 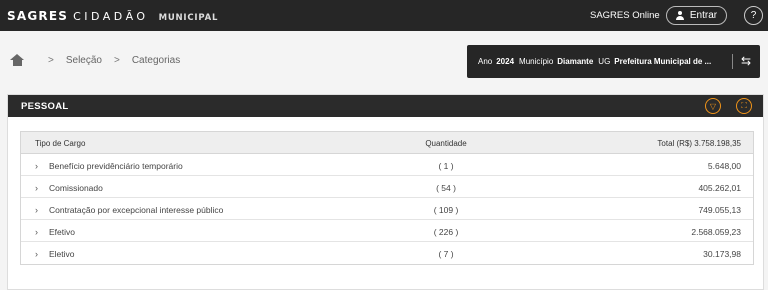 What do you see at coordinates (485, 61) in the screenshot?
I see `year-label: Ano` at bounding box center [485, 61].